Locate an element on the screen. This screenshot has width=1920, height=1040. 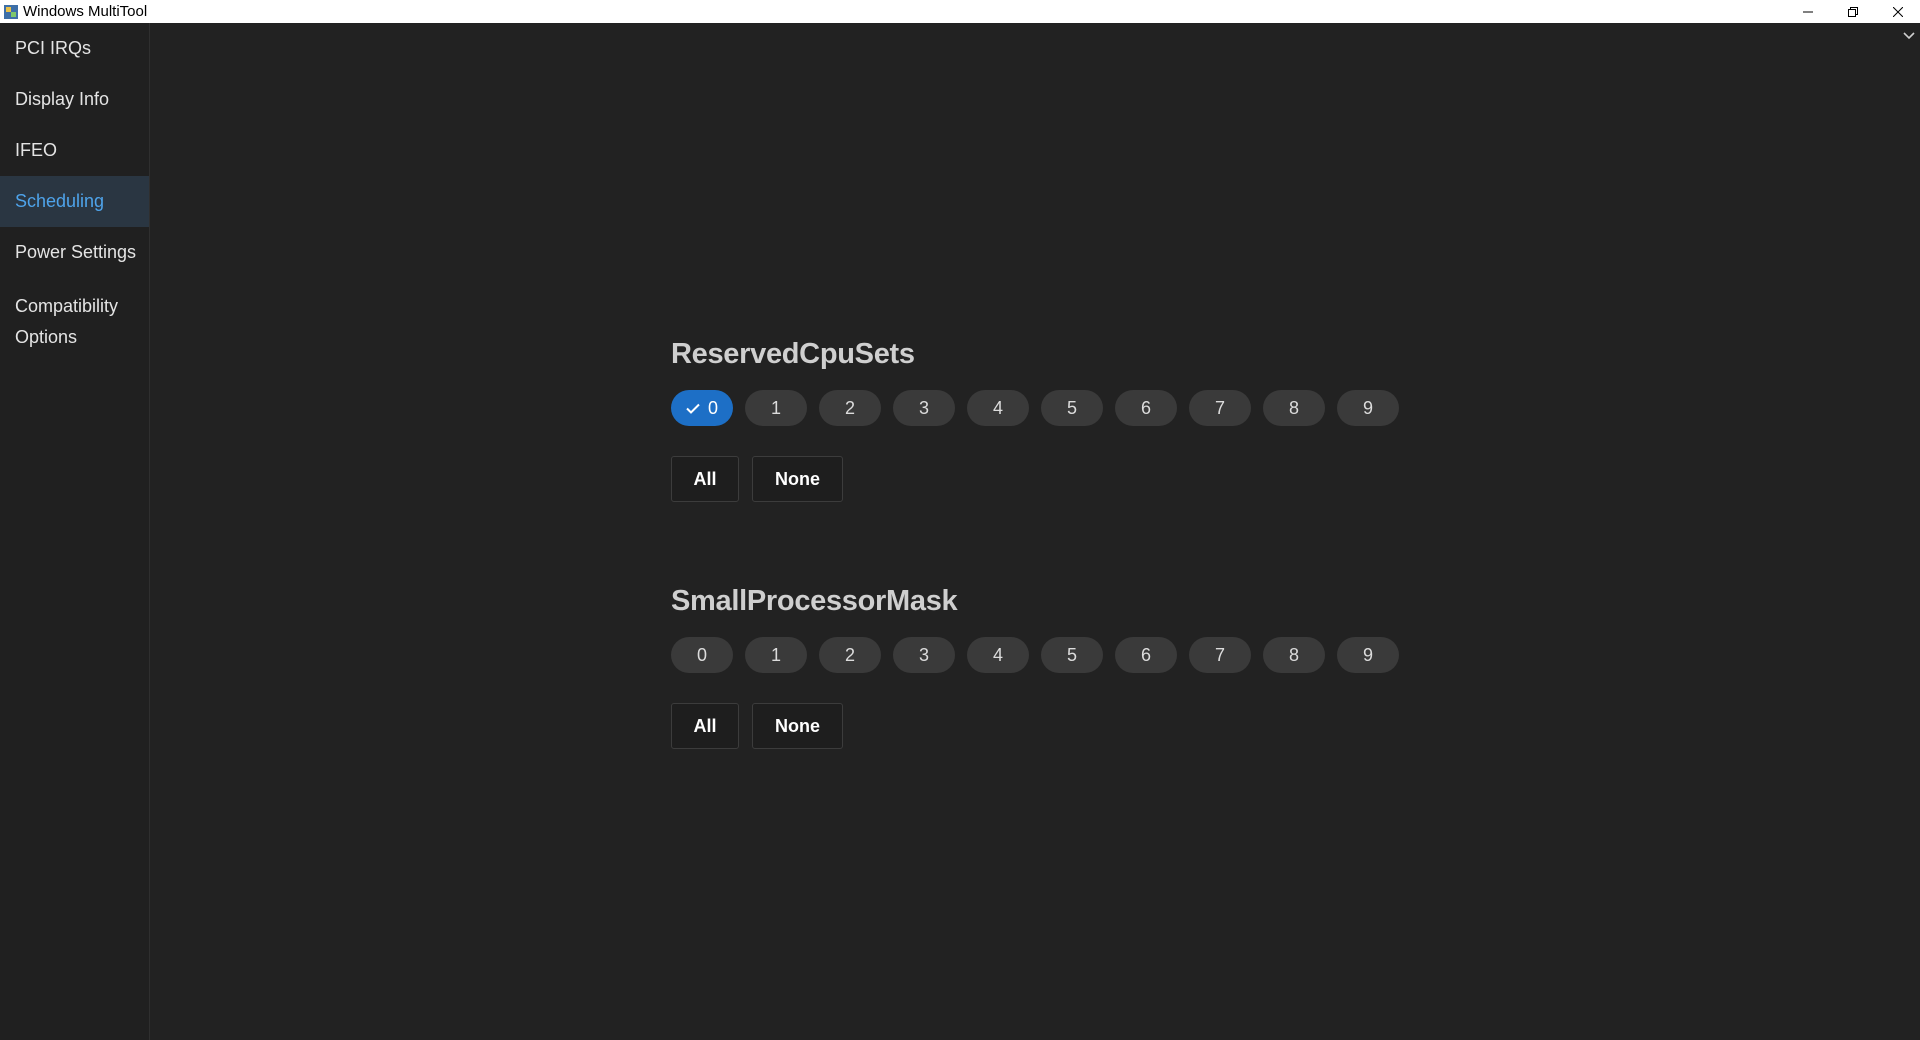
close-icon is located at coordinates (1897, 11).